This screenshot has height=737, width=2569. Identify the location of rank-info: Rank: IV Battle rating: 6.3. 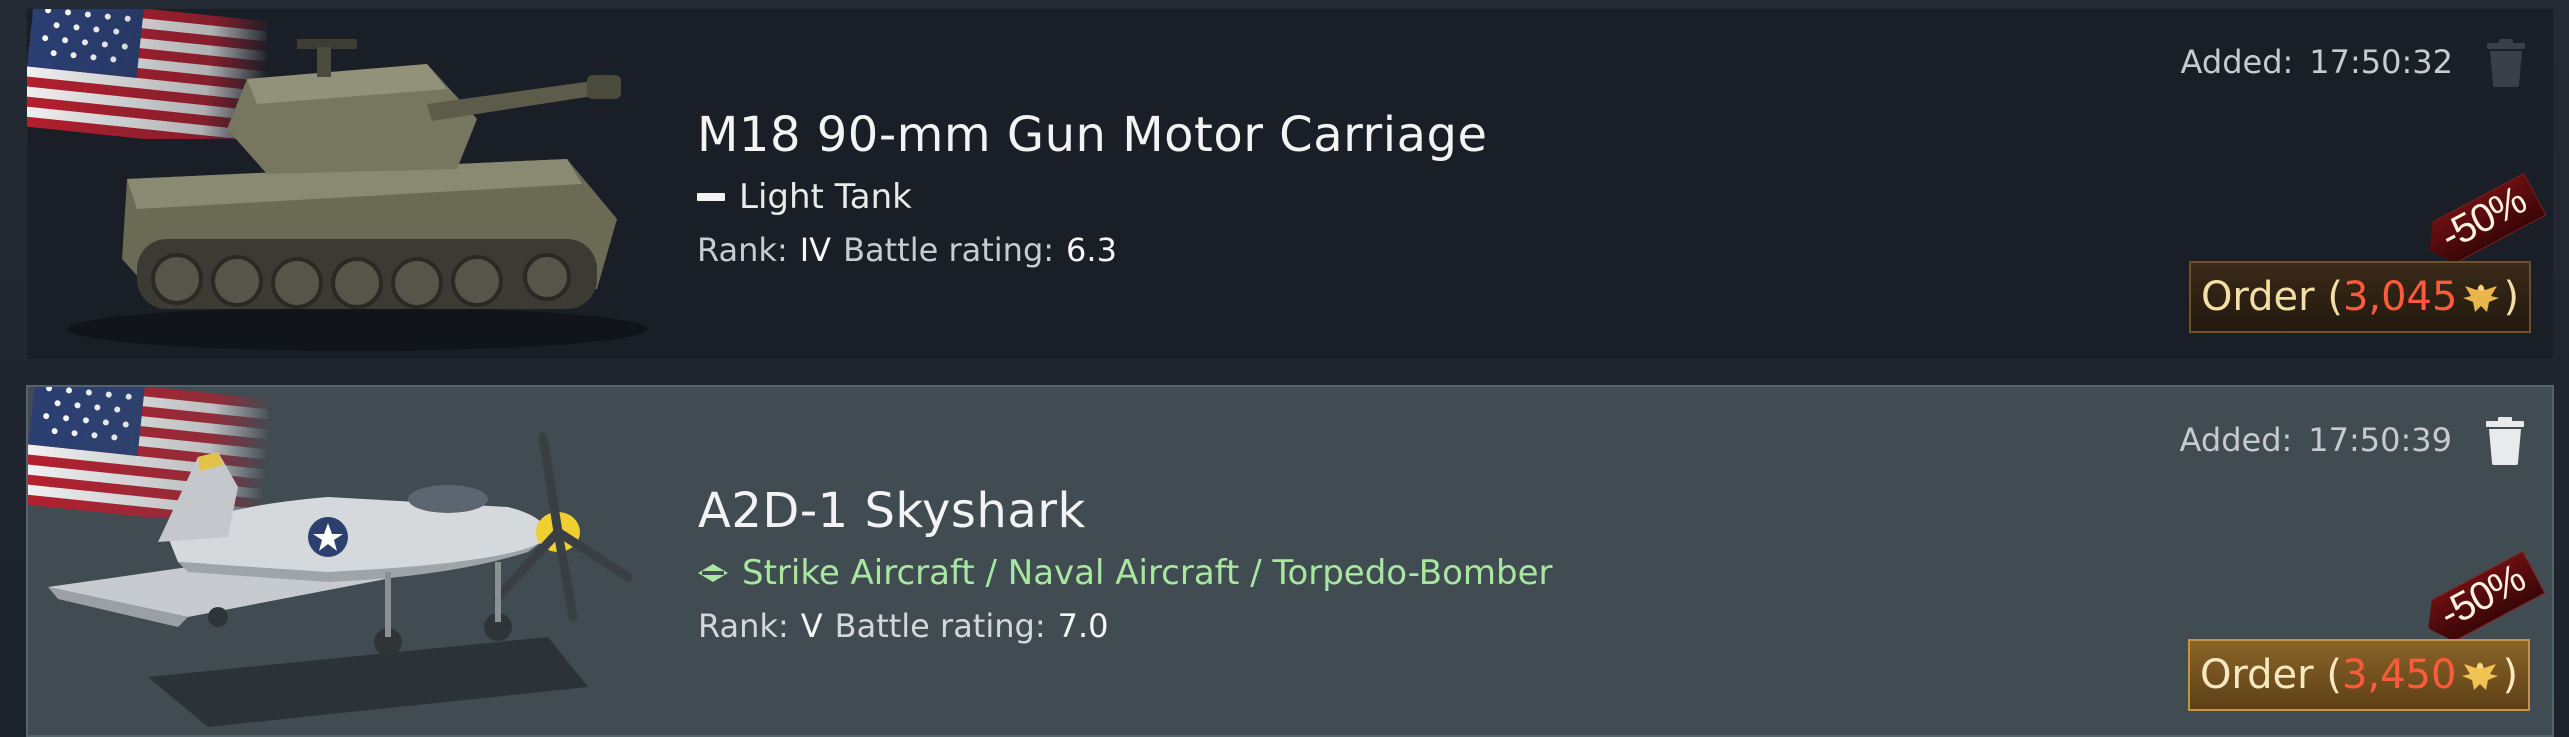
(907, 250).